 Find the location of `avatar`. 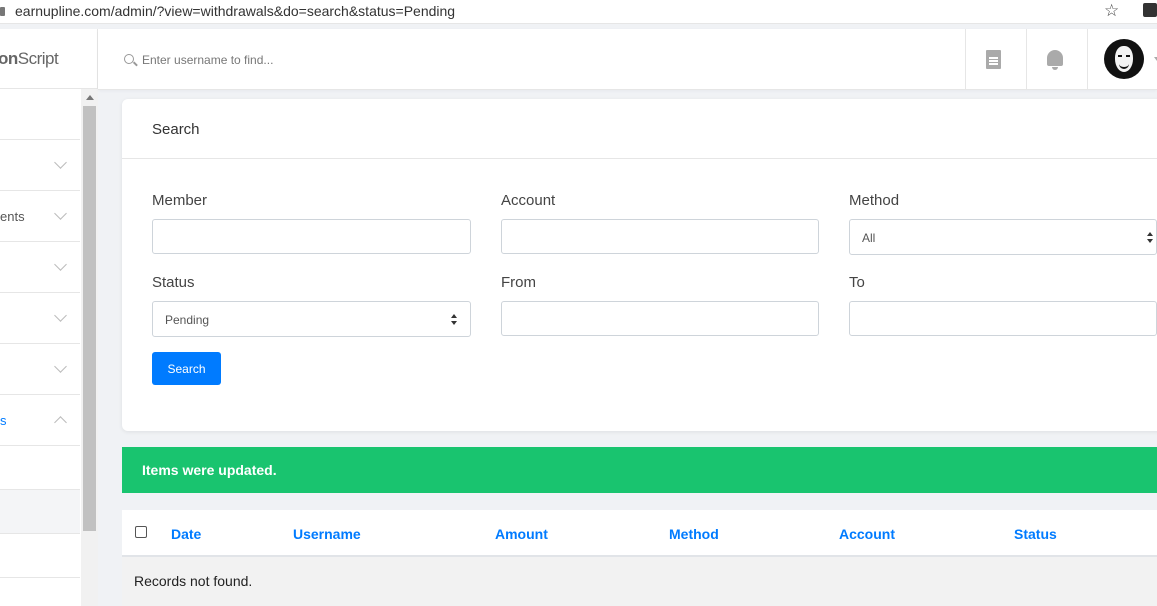

avatar is located at coordinates (1124, 59).